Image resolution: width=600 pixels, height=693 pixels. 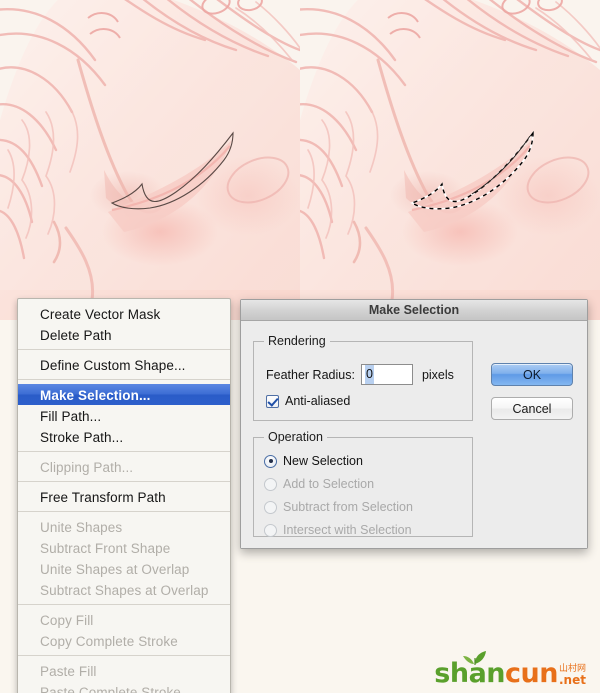 I want to click on menu-item-delete-path: Delete Path, so click(x=124, y=334).